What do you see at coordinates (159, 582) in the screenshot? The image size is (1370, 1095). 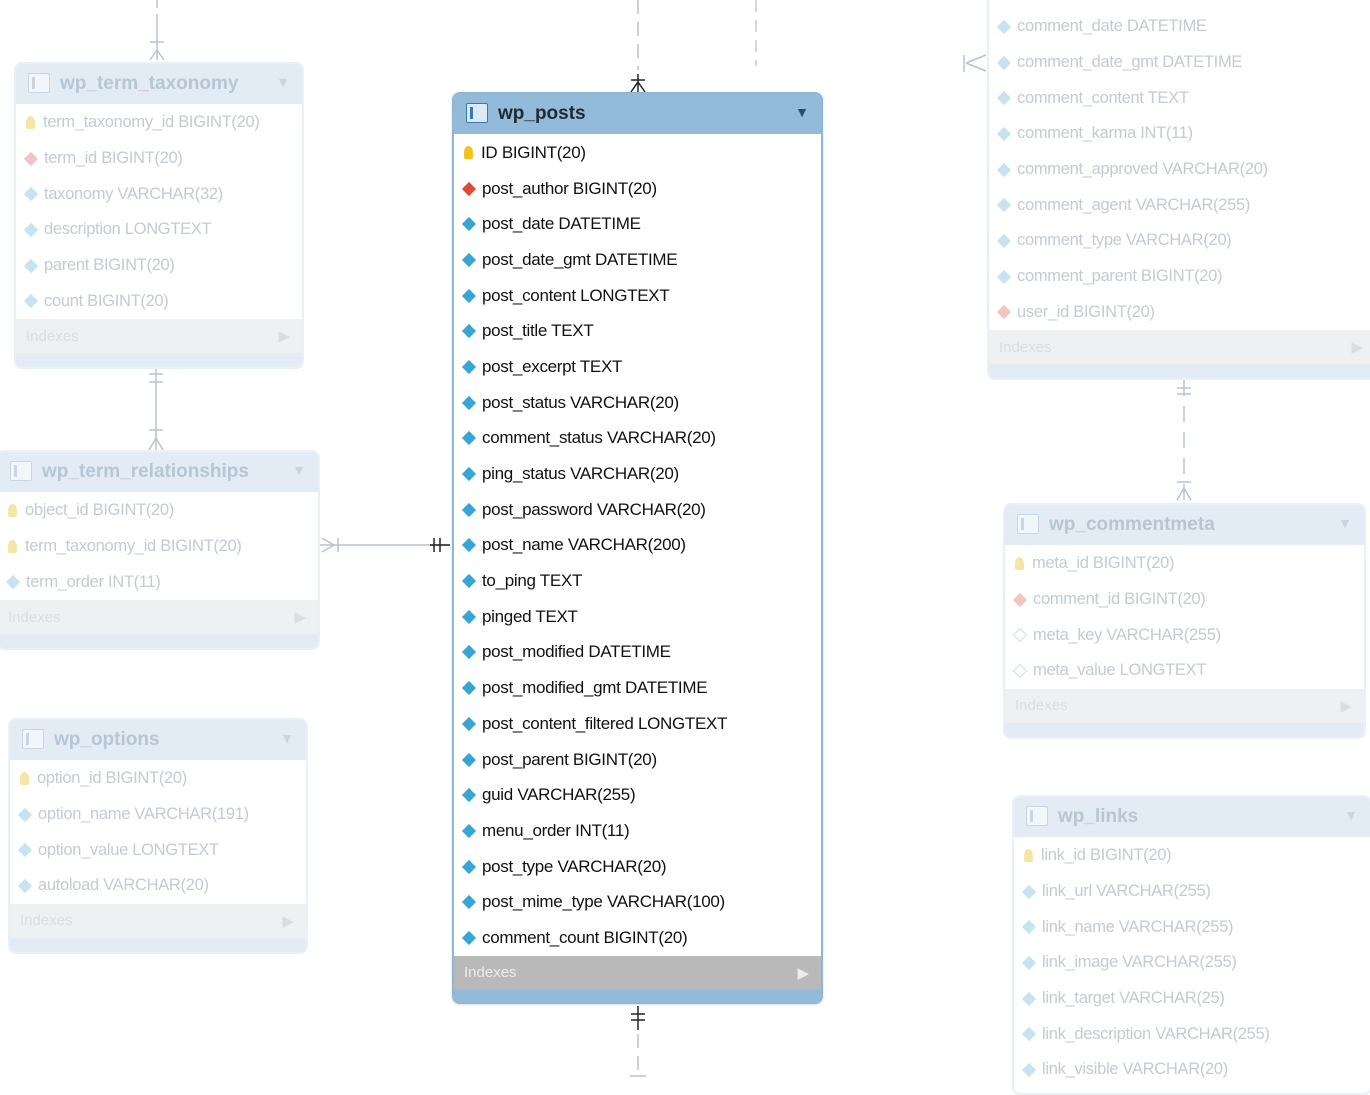 I see `column-row: term_order INT(11)` at bounding box center [159, 582].